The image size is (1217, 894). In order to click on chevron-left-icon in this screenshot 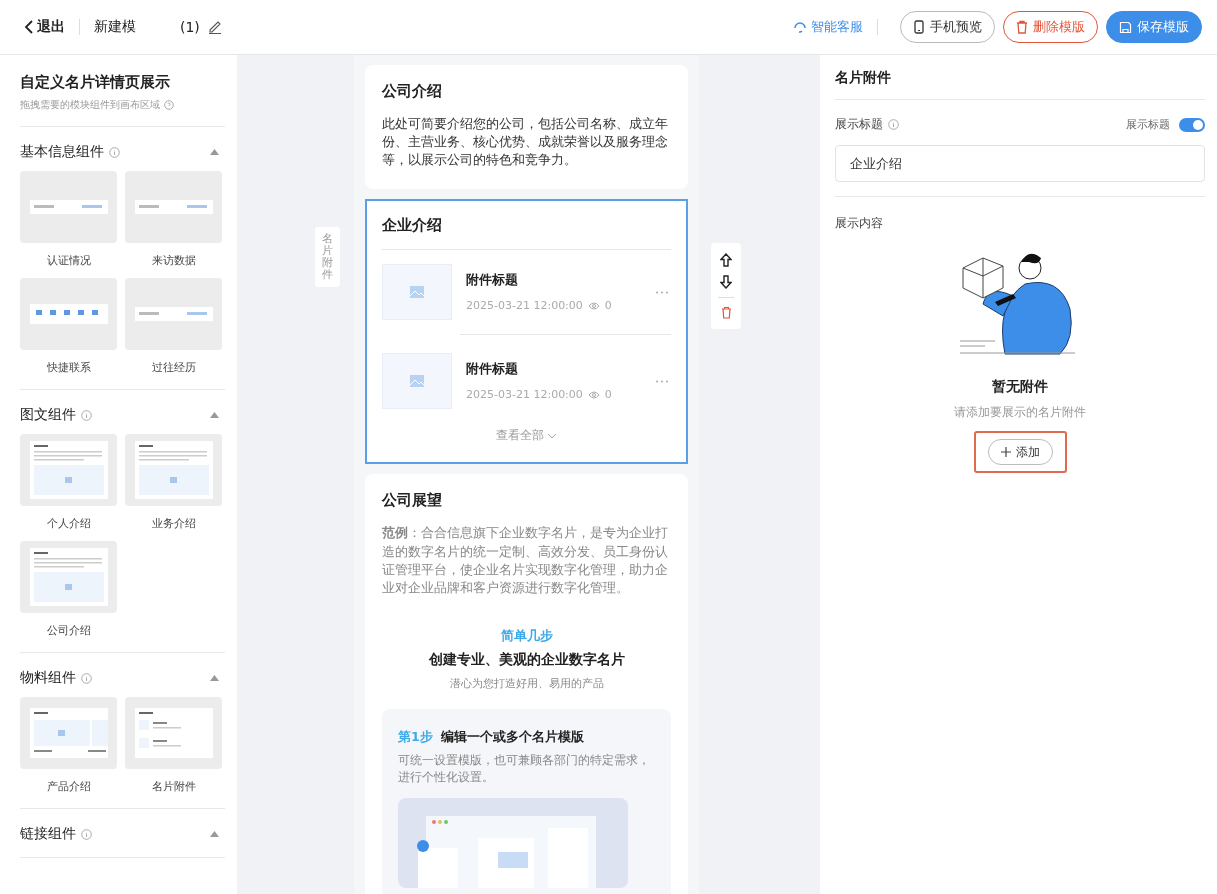, I will do `click(28, 27)`.